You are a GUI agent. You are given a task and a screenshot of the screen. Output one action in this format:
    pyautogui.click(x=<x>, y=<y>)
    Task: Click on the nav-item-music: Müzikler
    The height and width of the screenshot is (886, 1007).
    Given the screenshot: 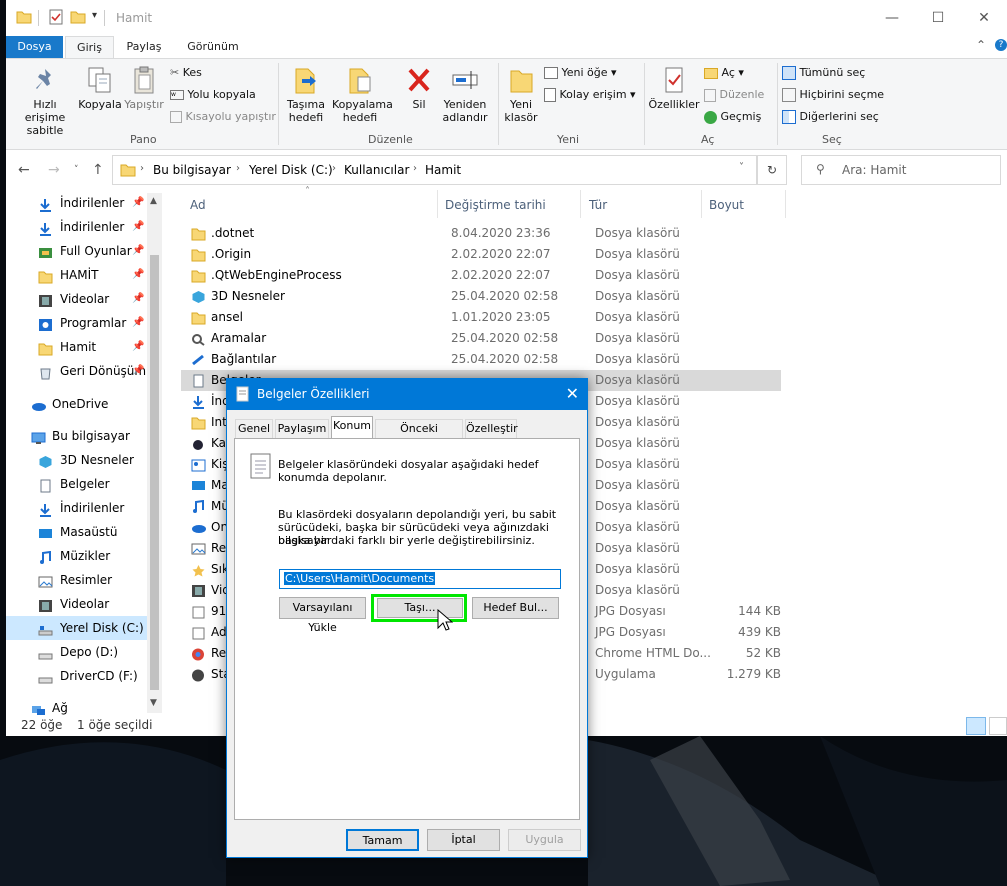 What is the action you would take?
    pyautogui.click(x=76, y=556)
    